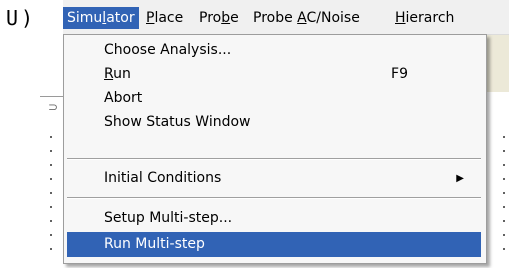 Image resolution: width=509 pixels, height=268 pixels. Describe the element at coordinates (51, 195) in the screenshot. I see `schematic-grid-dots-left` at that location.